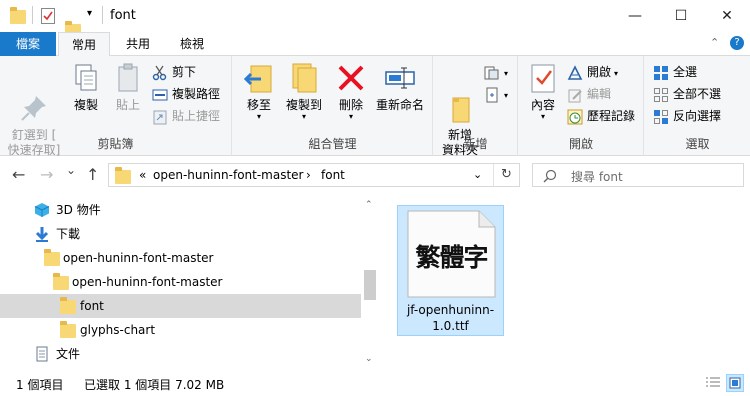 This screenshot has width=750, height=396. What do you see at coordinates (492, 95) in the screenshot?
I see `easy-access-icon` at bounding box center [492, 95].